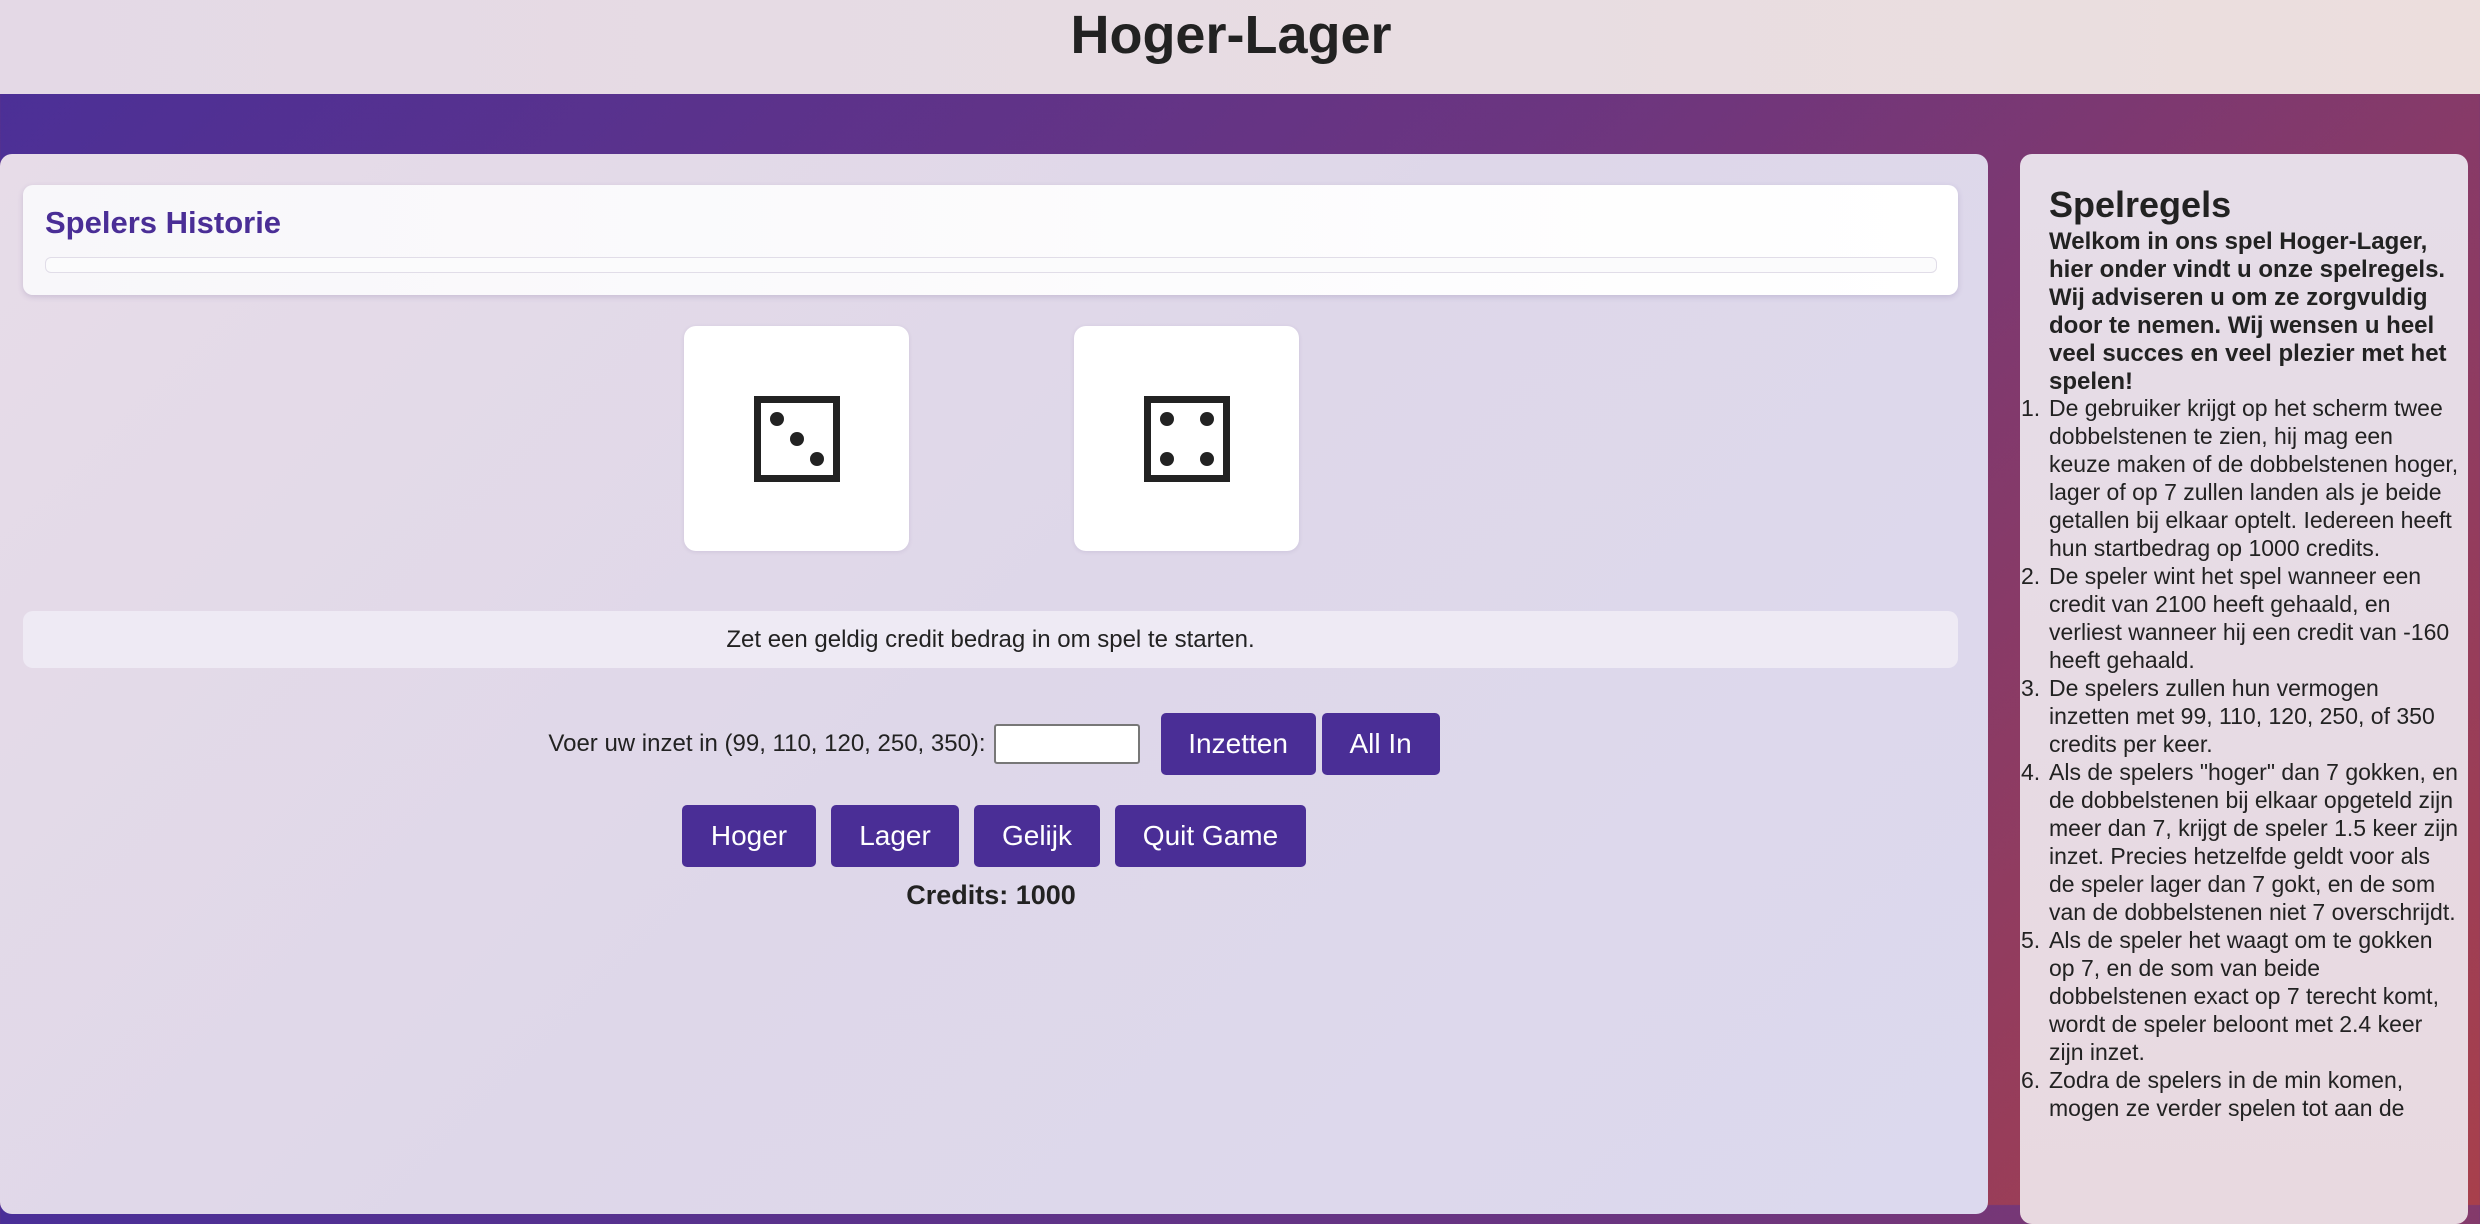 This screenshot has width=2480, height=1224. What do you see at coordinates (2031, 688) in the screenshot?
I see `rule-number: 3.` at bounding box center [2031, 688].